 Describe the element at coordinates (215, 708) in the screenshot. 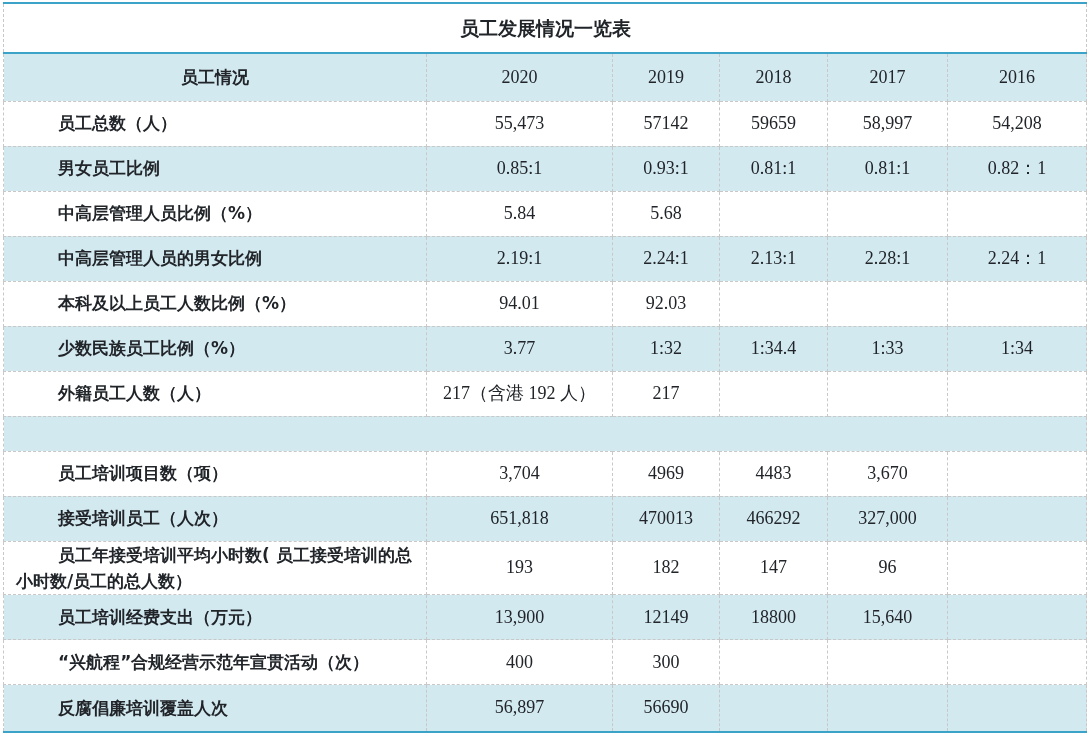

I see `row-label: 反腐倡廉培训覆盖人次` at that location.